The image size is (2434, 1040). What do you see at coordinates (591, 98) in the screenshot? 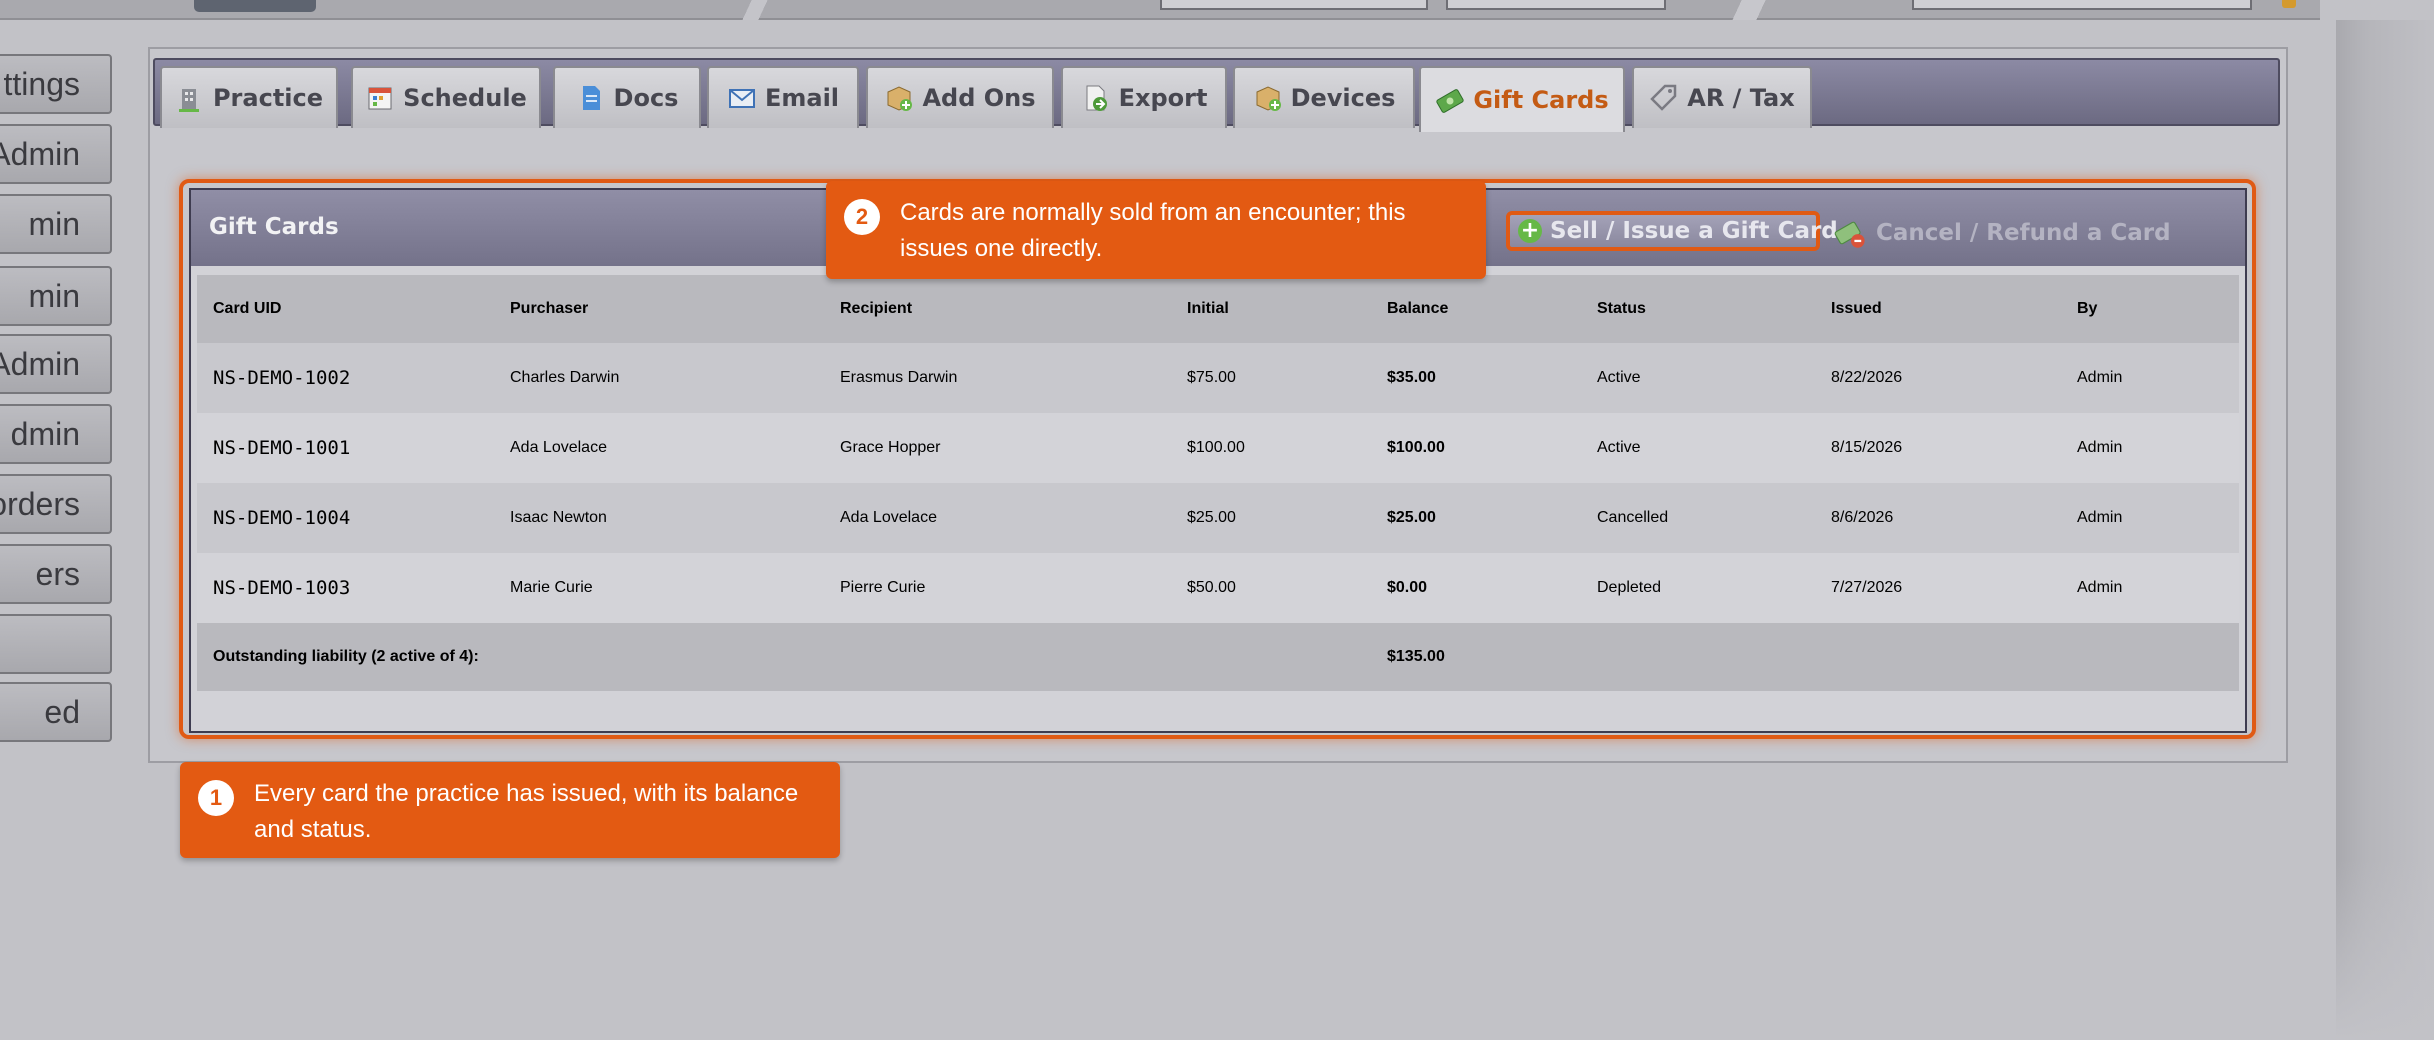
I see `document-icon` at bounding box center [591, 98].